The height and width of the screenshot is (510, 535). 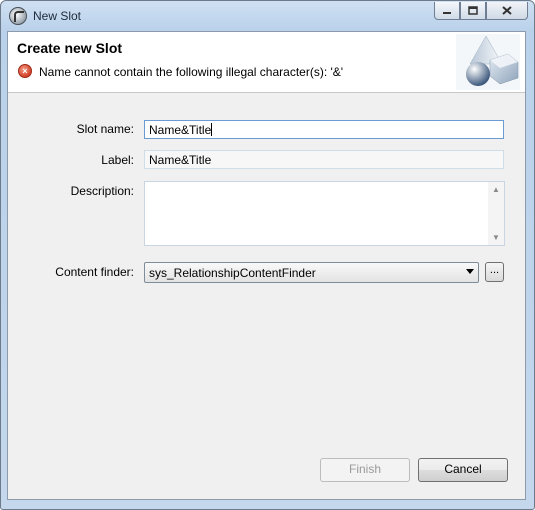 I want to click on content-finder-select: sys_RelationshipContentFinder, so click(x=311, y=272).